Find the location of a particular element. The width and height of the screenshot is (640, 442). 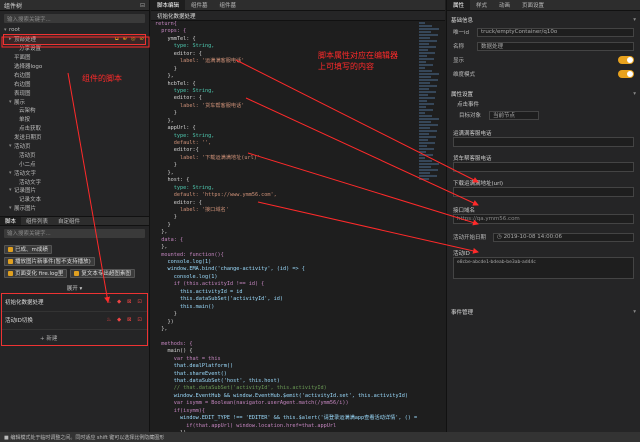

tree-item: 活动页 is located at coordinates (74, 154).